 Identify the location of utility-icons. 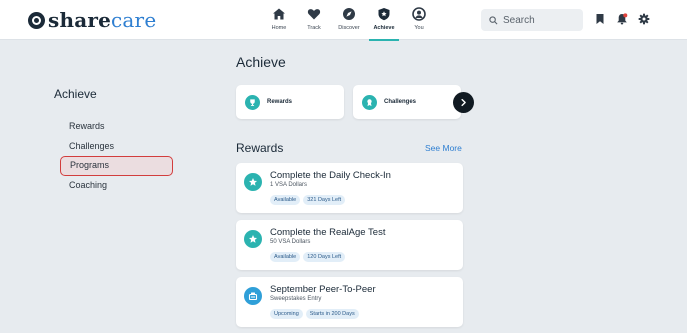
(627, 19).